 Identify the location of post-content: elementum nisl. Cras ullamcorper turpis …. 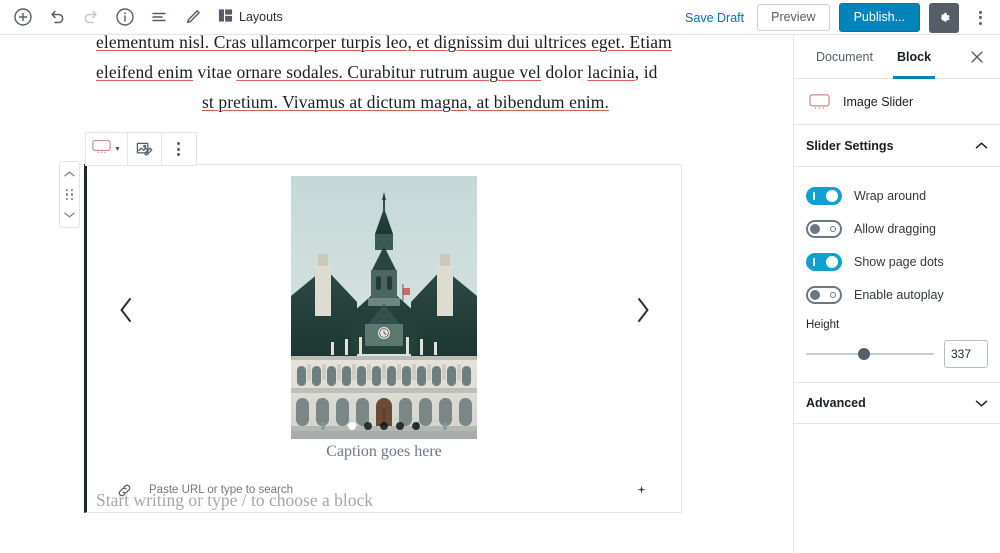
(396, 76).